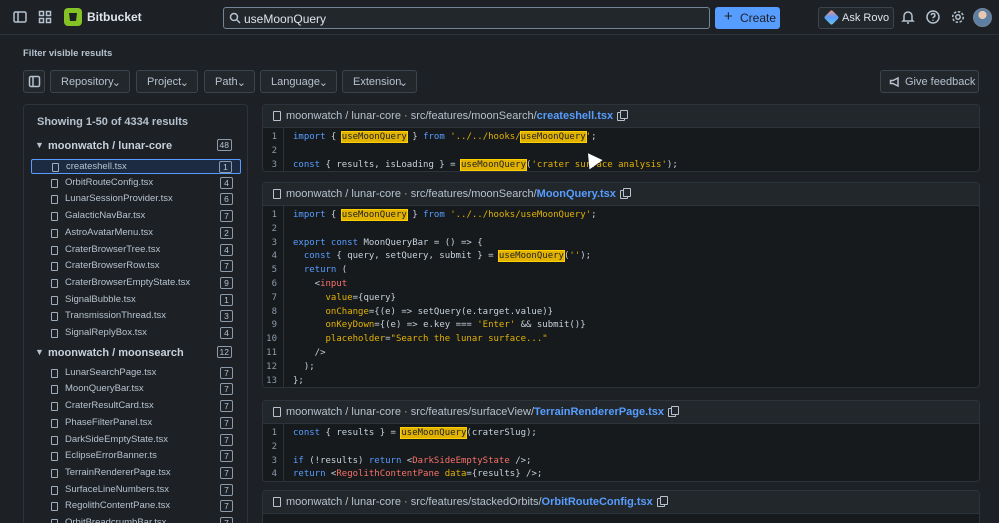 This screenshot has height=523, width=999. Describe the element at coordinates (229, 81) in the screenshot. I see `filter-path-button: Path ⌄` at that location.